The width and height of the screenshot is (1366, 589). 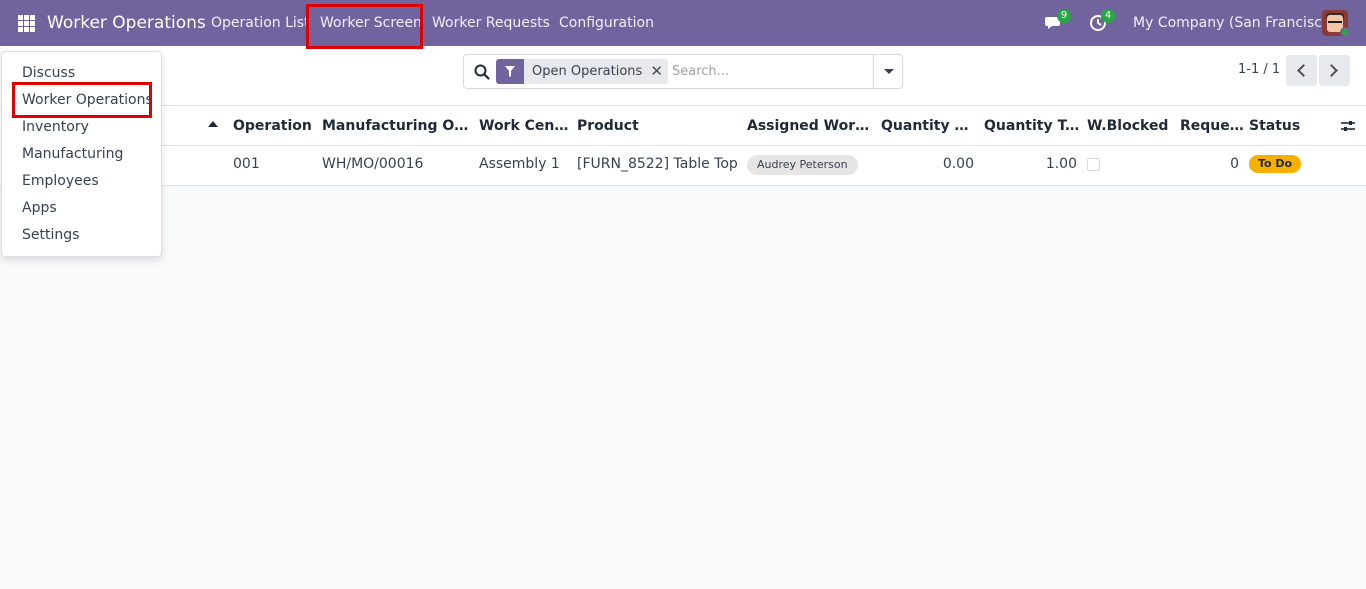 What do you see at coordinates (1345, 32) in the screenshot?
I see `online-status-icon` at bounding box center [1345, 32].